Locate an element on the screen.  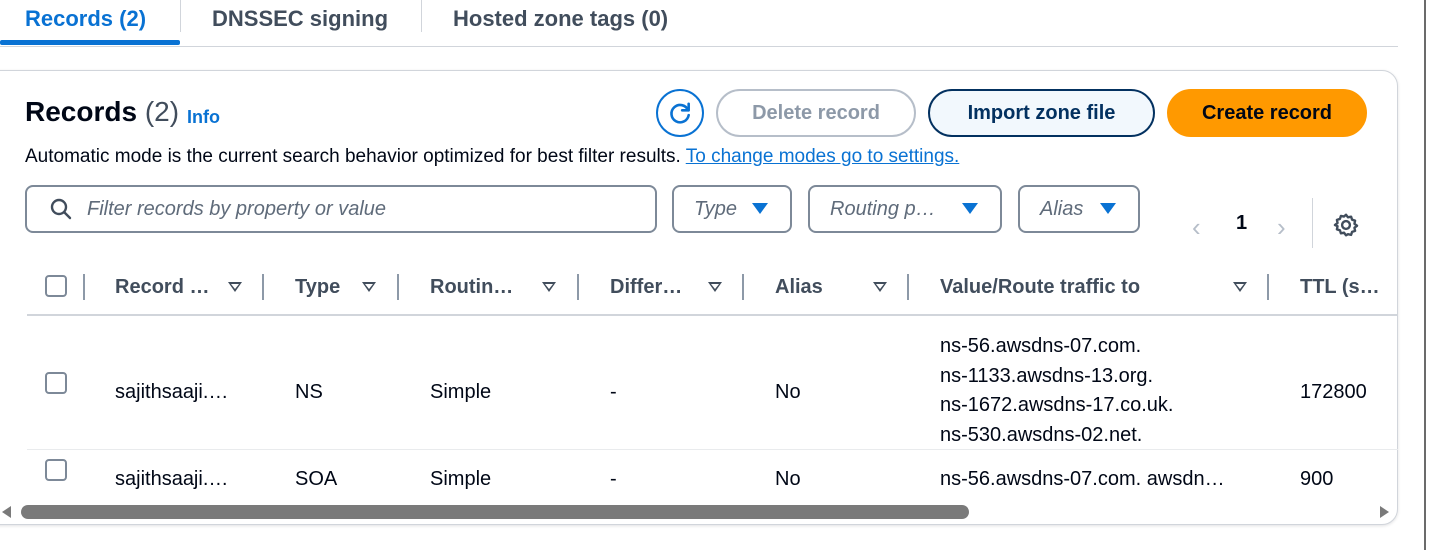
refresh-icon is located at coordinates (680, 113).